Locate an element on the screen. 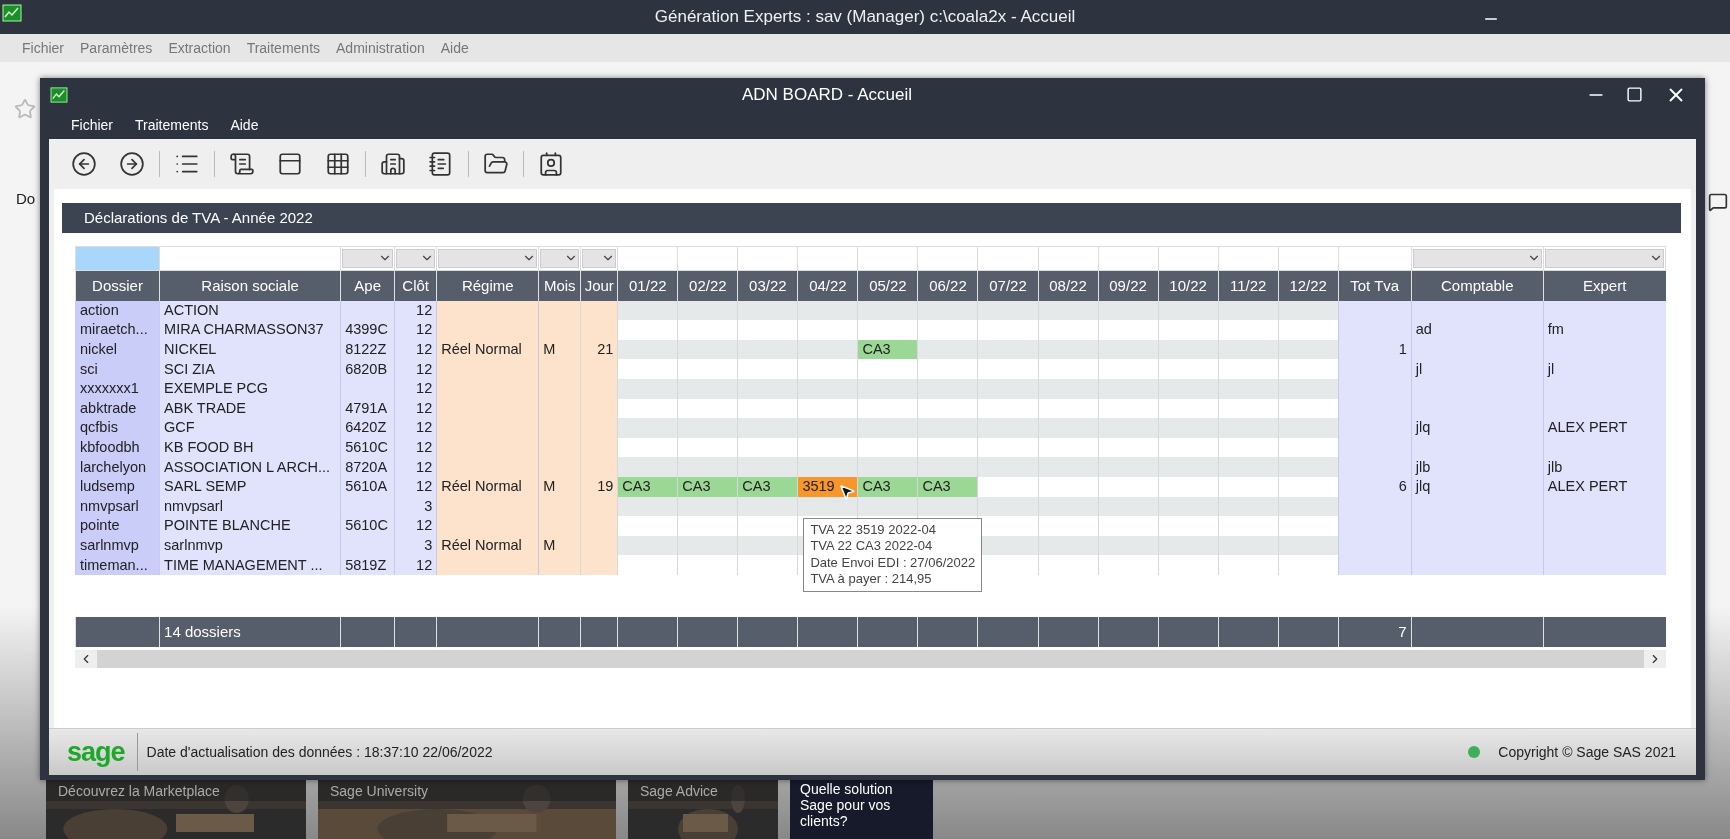  column-header: 04/22 is located at coordinates (827, 285).